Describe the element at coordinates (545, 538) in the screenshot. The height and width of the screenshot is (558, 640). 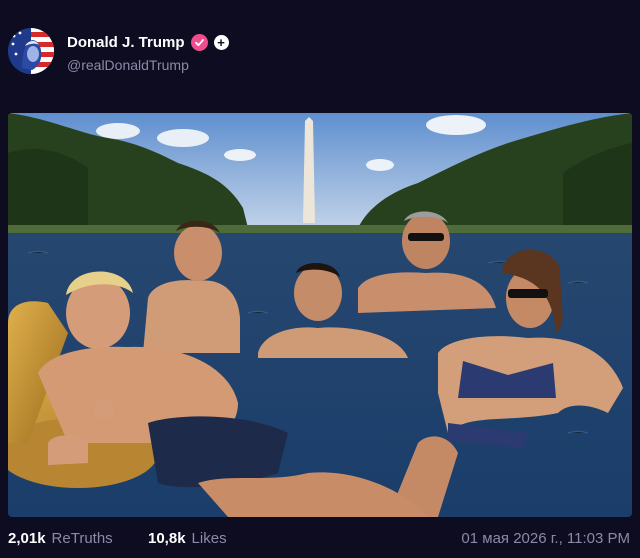
I see `post-timestamp: 01 мая 2026 г., 11:03 PM` at that location.